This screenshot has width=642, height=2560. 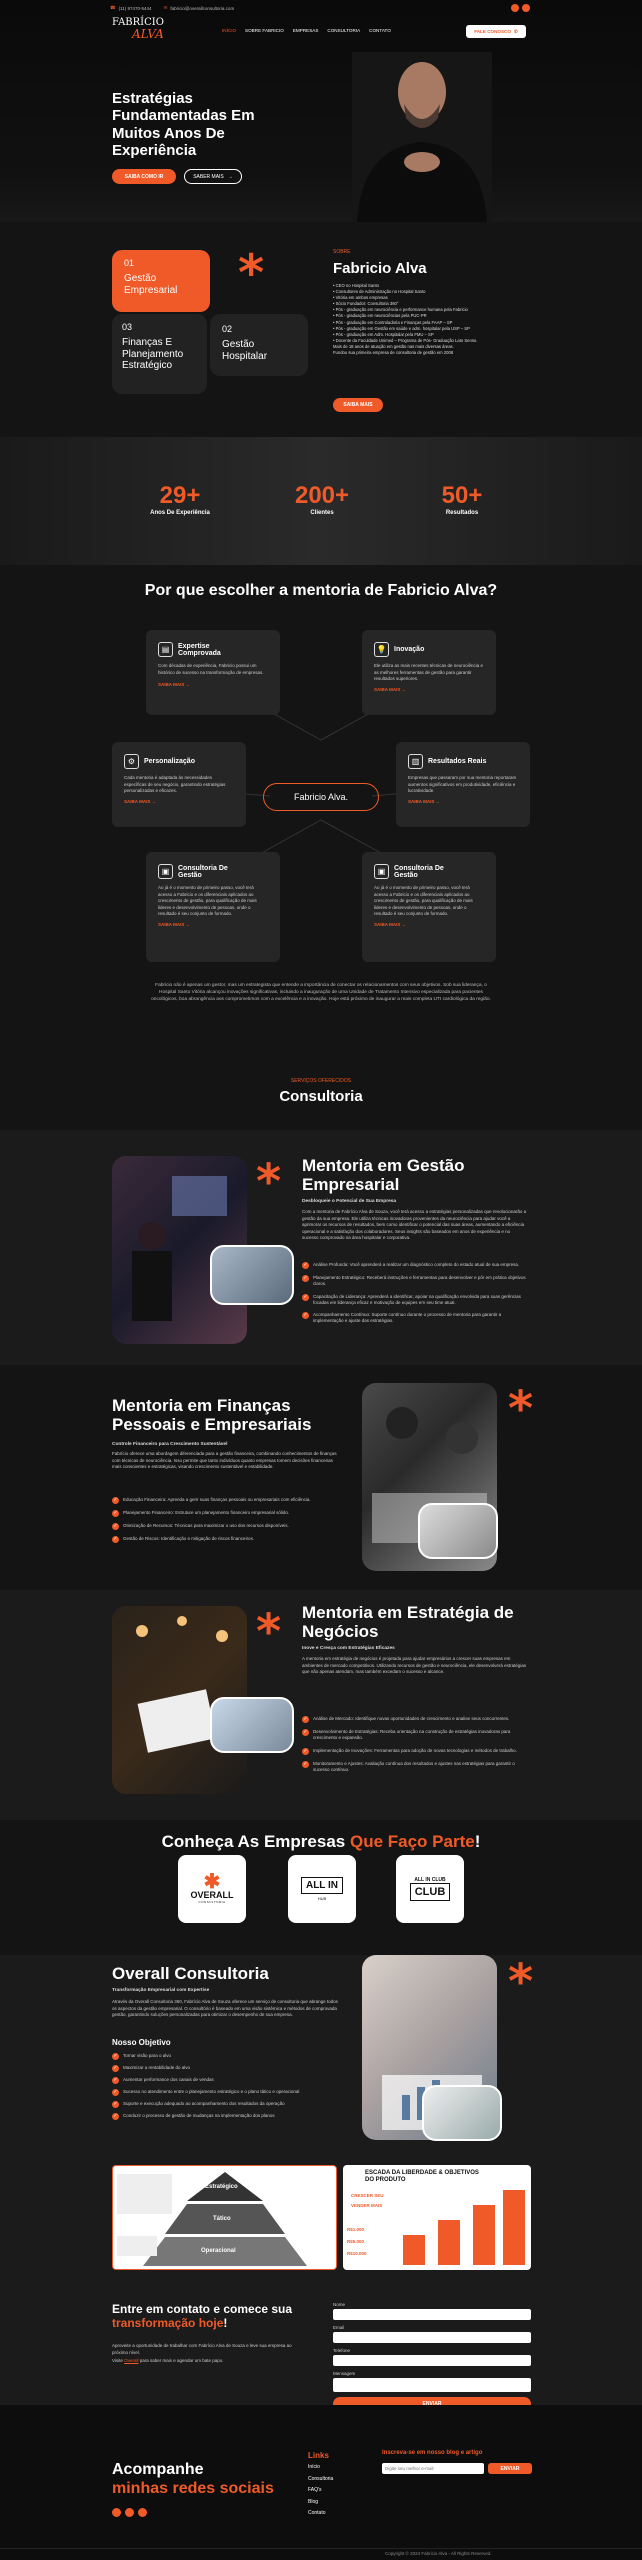 I want to click on message-input, so click(x=432, y=2385).